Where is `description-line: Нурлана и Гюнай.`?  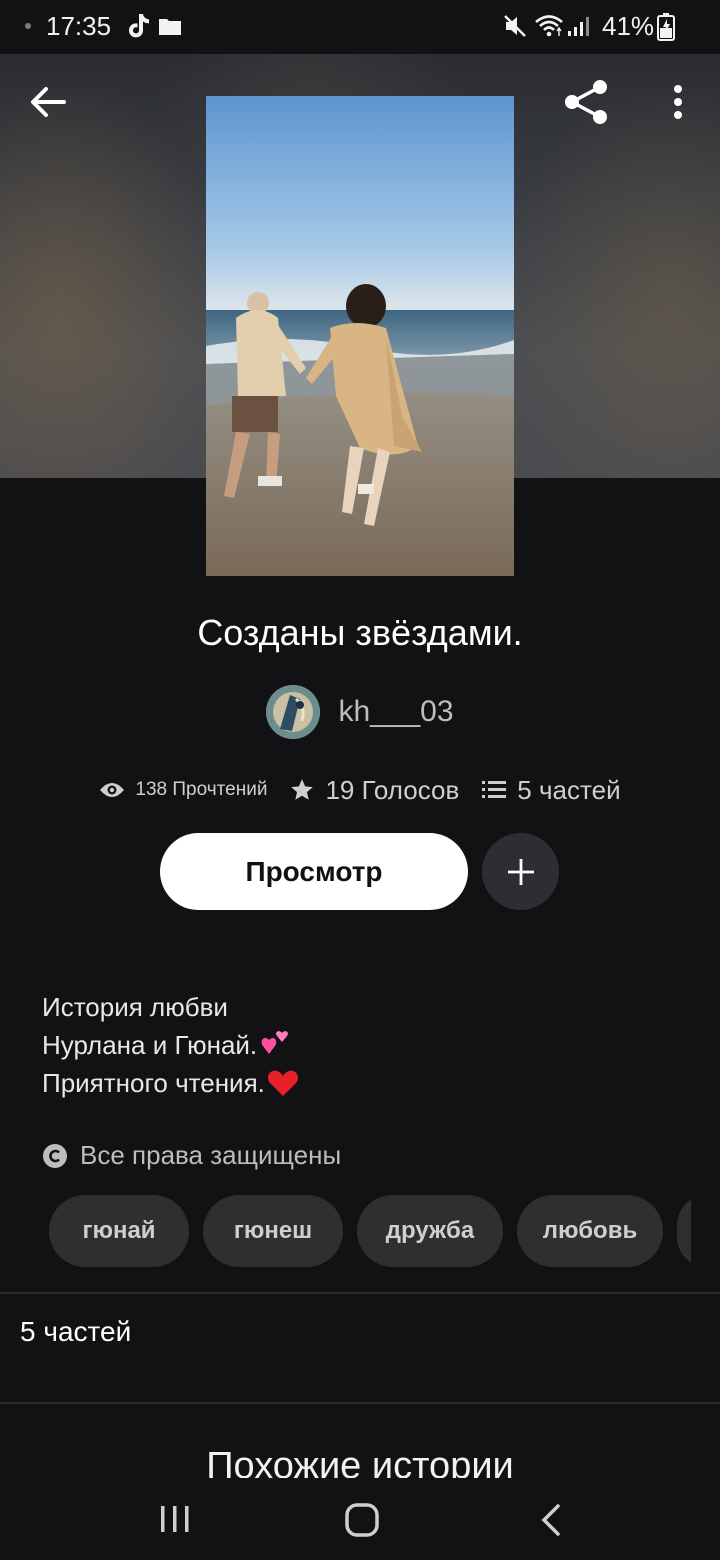
description-line: Нурлана и Гюнай. is located at coordinates (362, 1045).